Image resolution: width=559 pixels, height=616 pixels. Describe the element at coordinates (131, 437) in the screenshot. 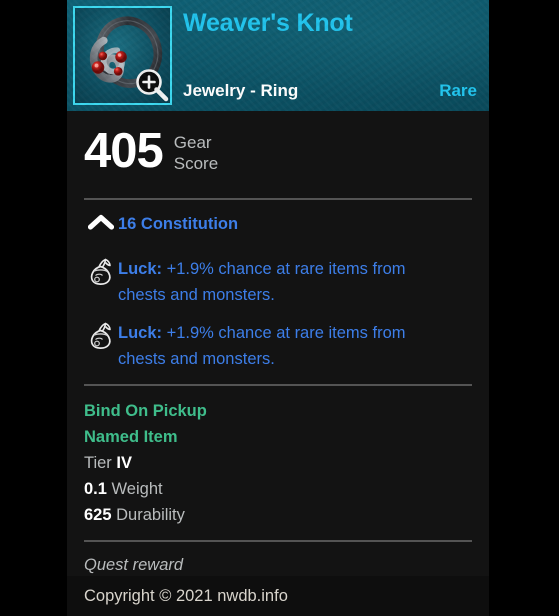

I see `named-item-status: Named Item` at that location.